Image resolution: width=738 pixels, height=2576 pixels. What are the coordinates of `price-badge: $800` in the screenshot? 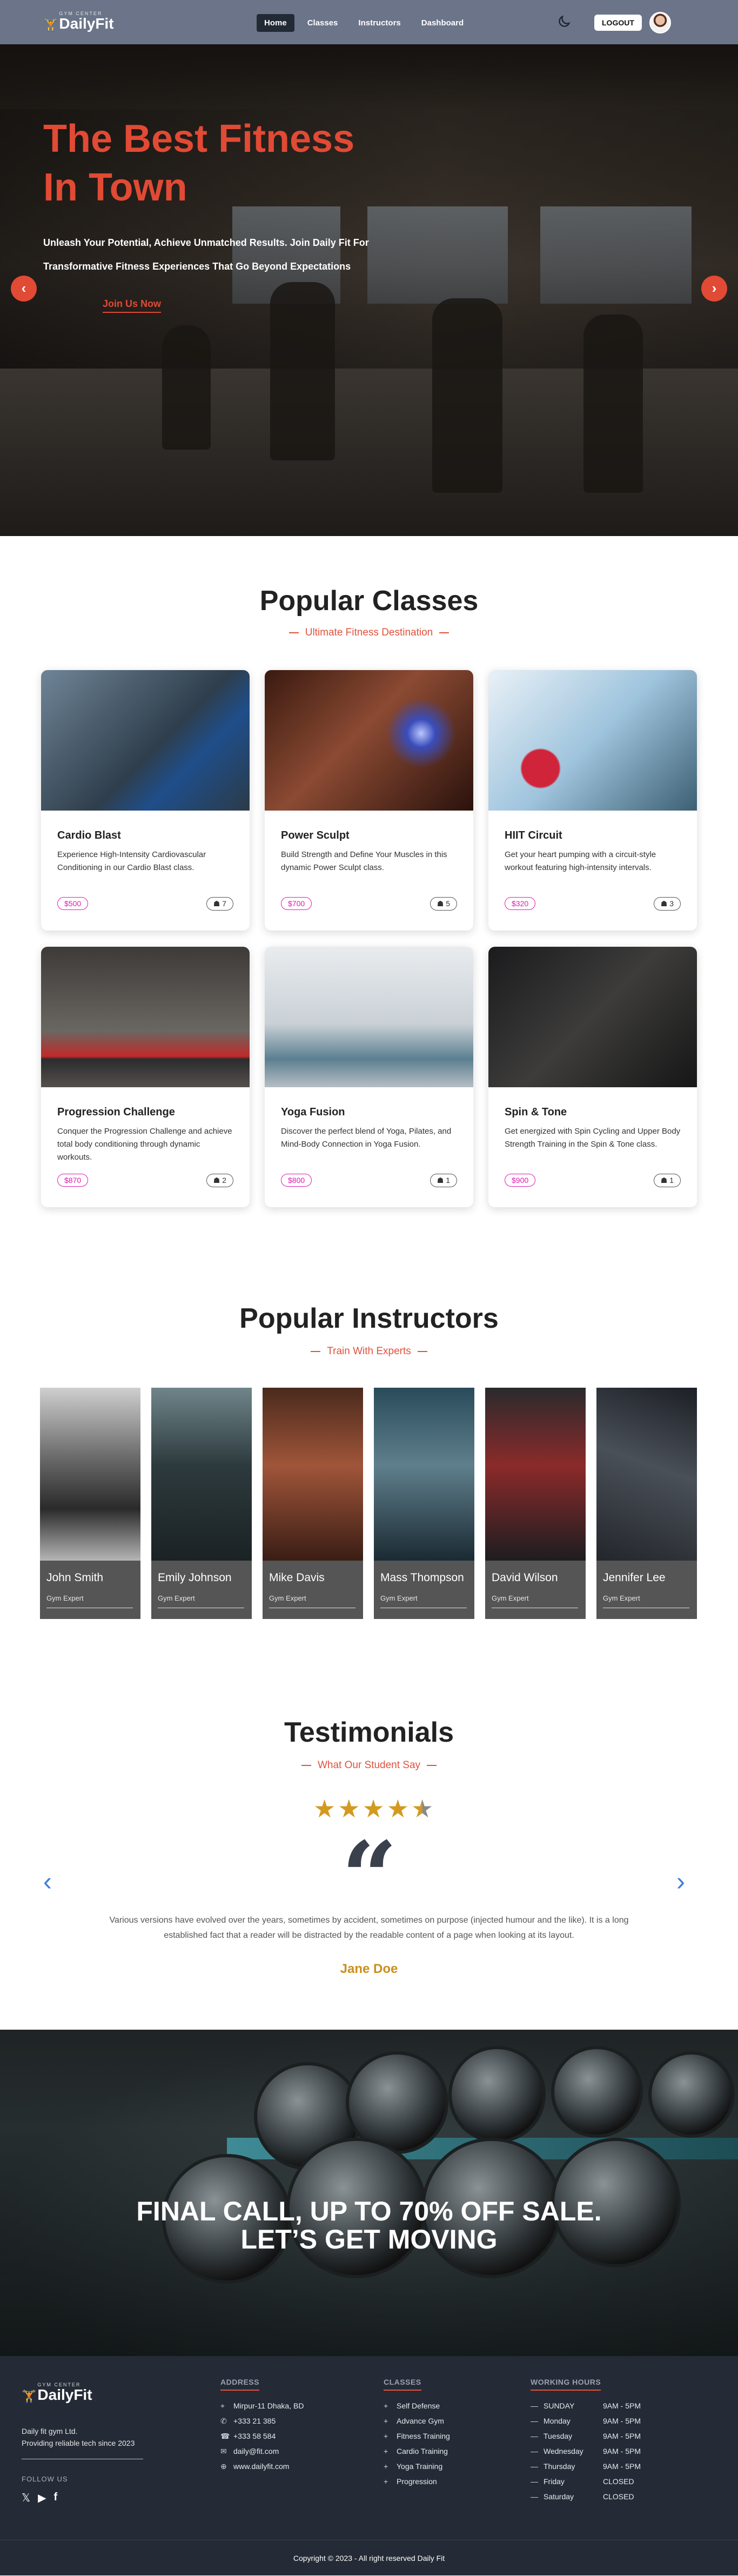 It's located at (297, 1180).